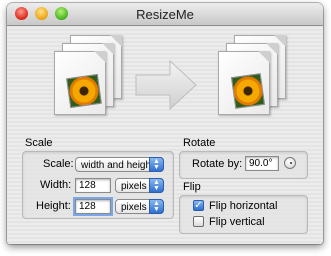 The height and width of the screenshot is (256, 331). What do you see at coordinates (166, 85) in the screenshot?
I see `right-arrow-icon` at bounding box center [166, 85].